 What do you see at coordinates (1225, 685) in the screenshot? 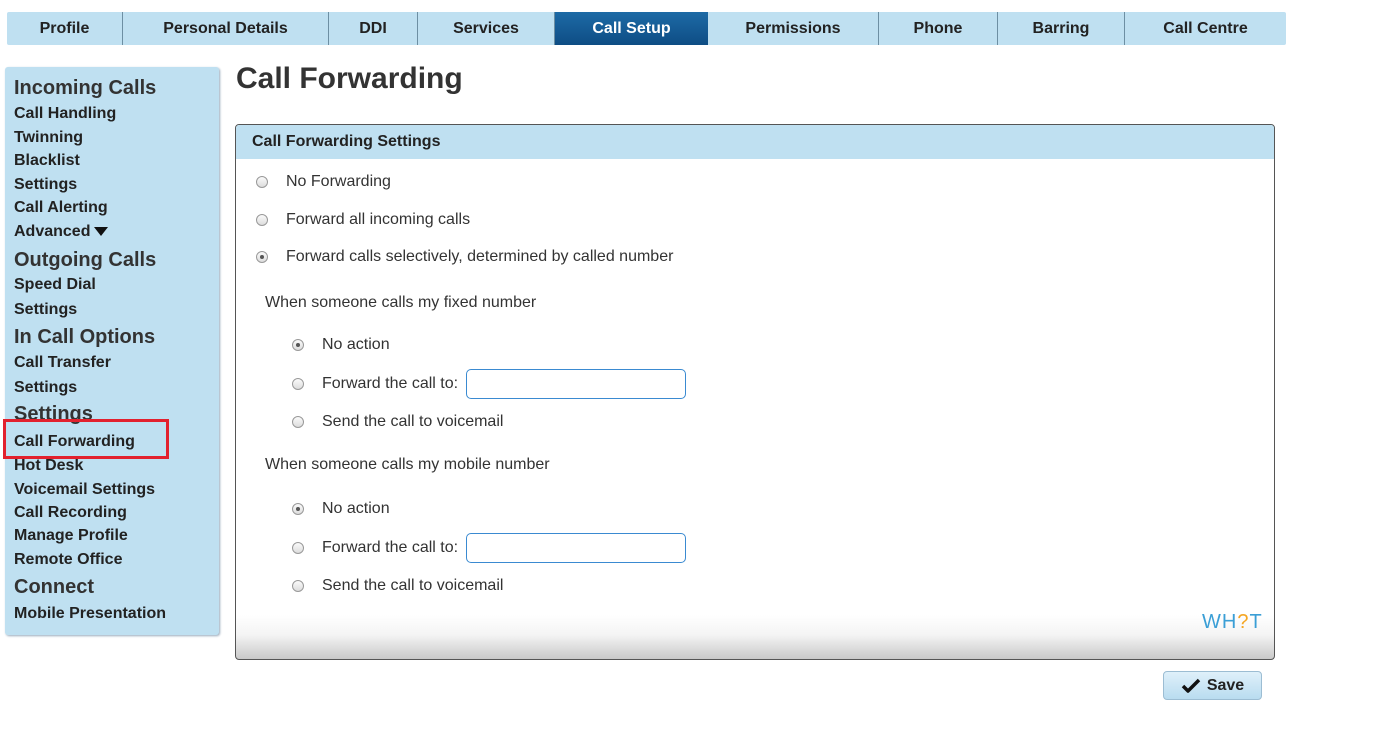
I see `save-button-label: Save` at bounding box center [1225, 685].